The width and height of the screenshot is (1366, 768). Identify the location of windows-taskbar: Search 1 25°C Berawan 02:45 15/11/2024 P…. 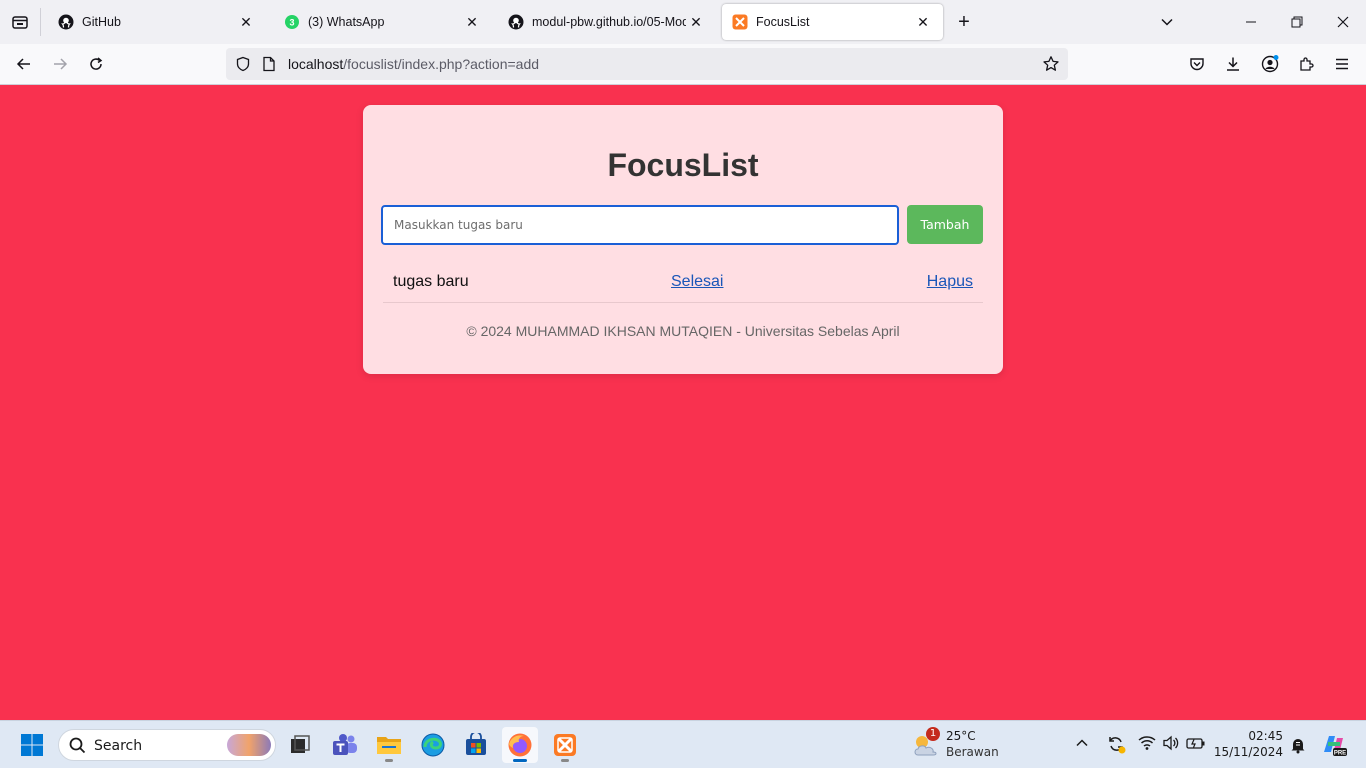
(683, 744).